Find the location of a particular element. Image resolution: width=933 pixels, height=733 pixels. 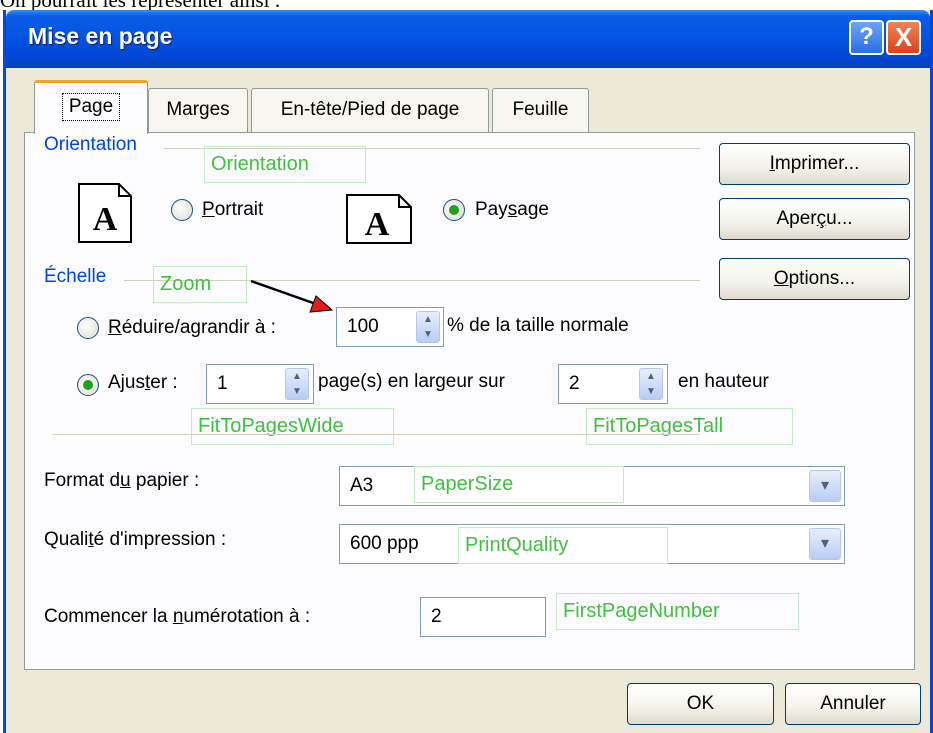

fit-to-label: Ajuster : is located at coordinates (143, 383).